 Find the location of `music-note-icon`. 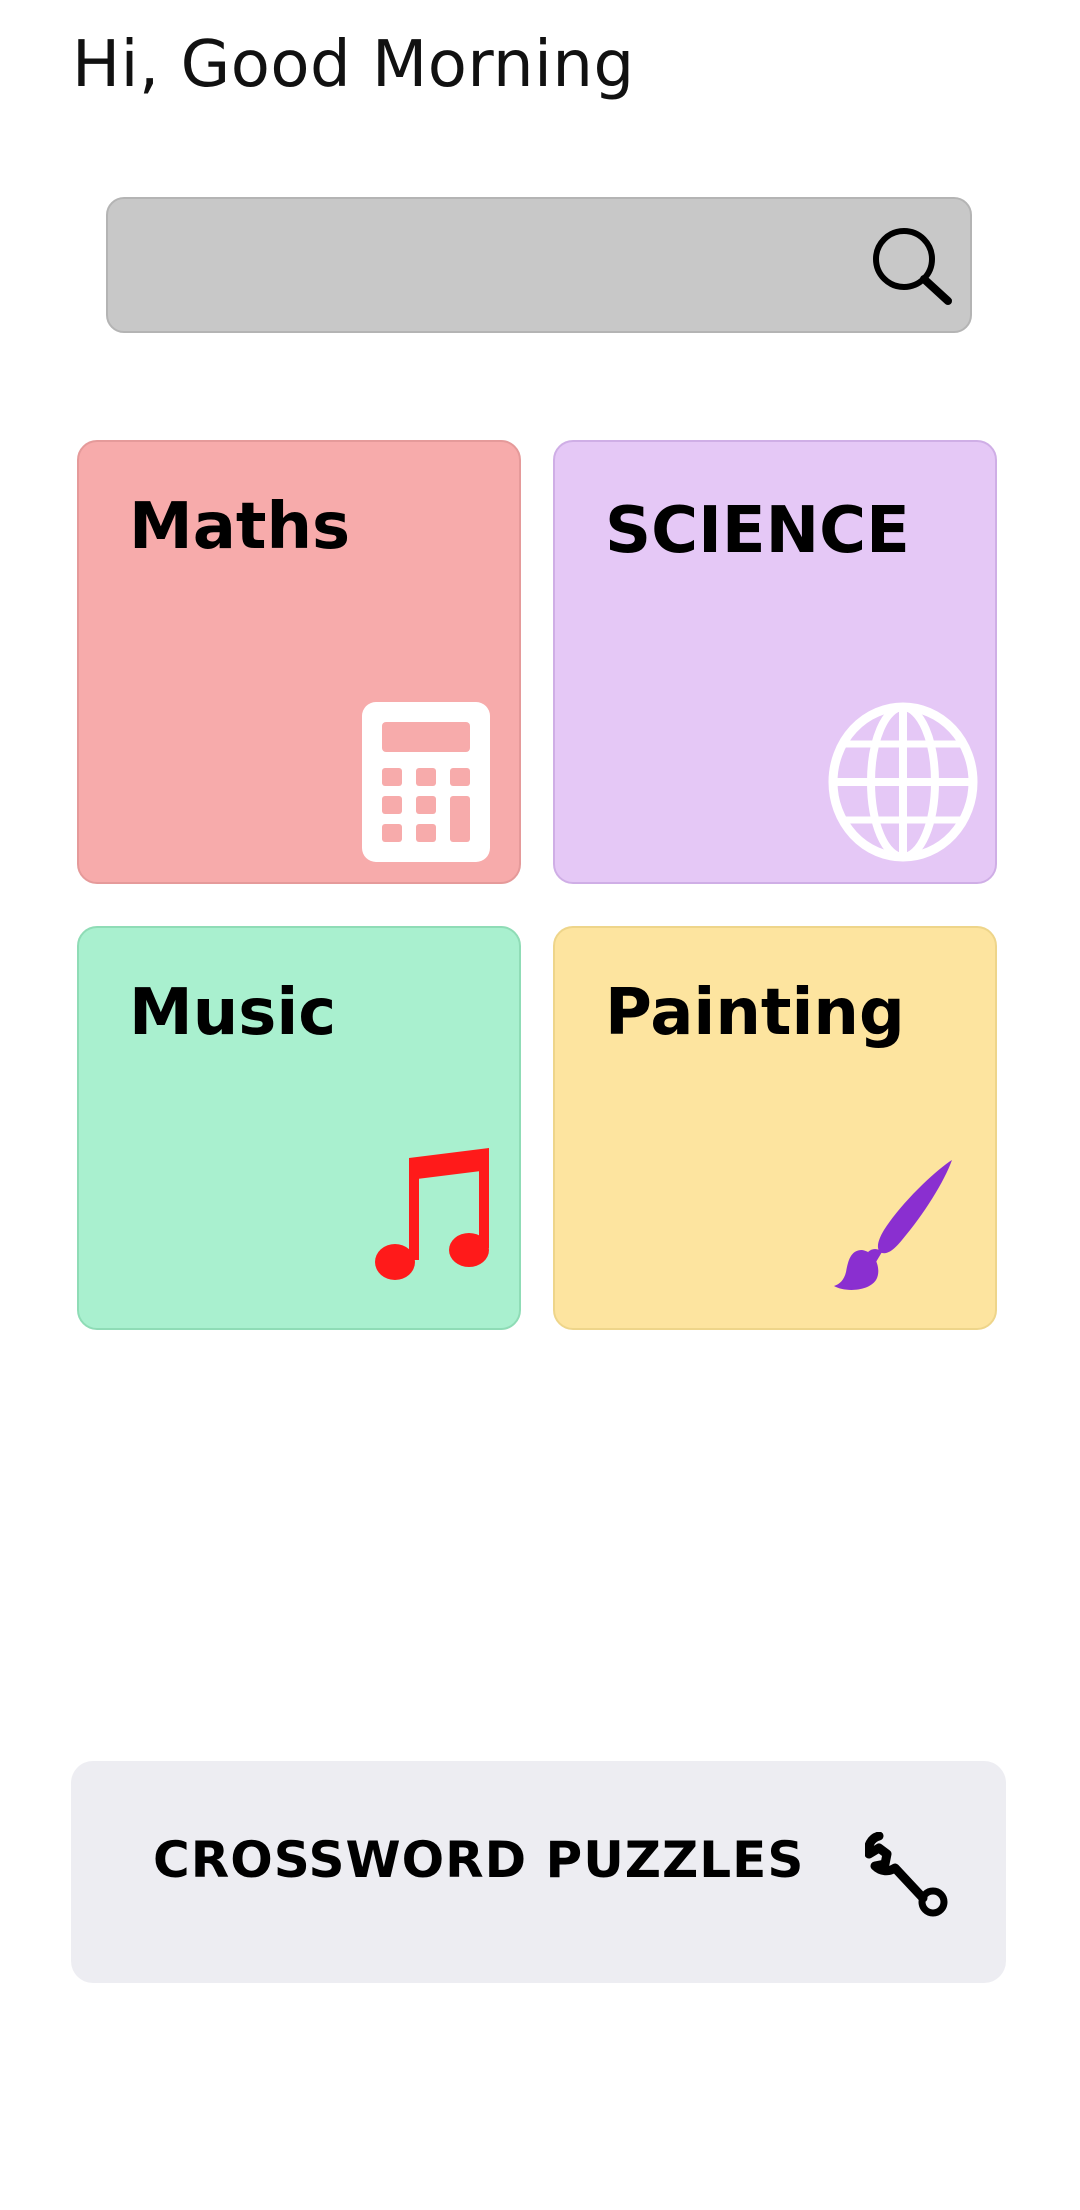

music-note-icon is located at coordinates (435, 1216).